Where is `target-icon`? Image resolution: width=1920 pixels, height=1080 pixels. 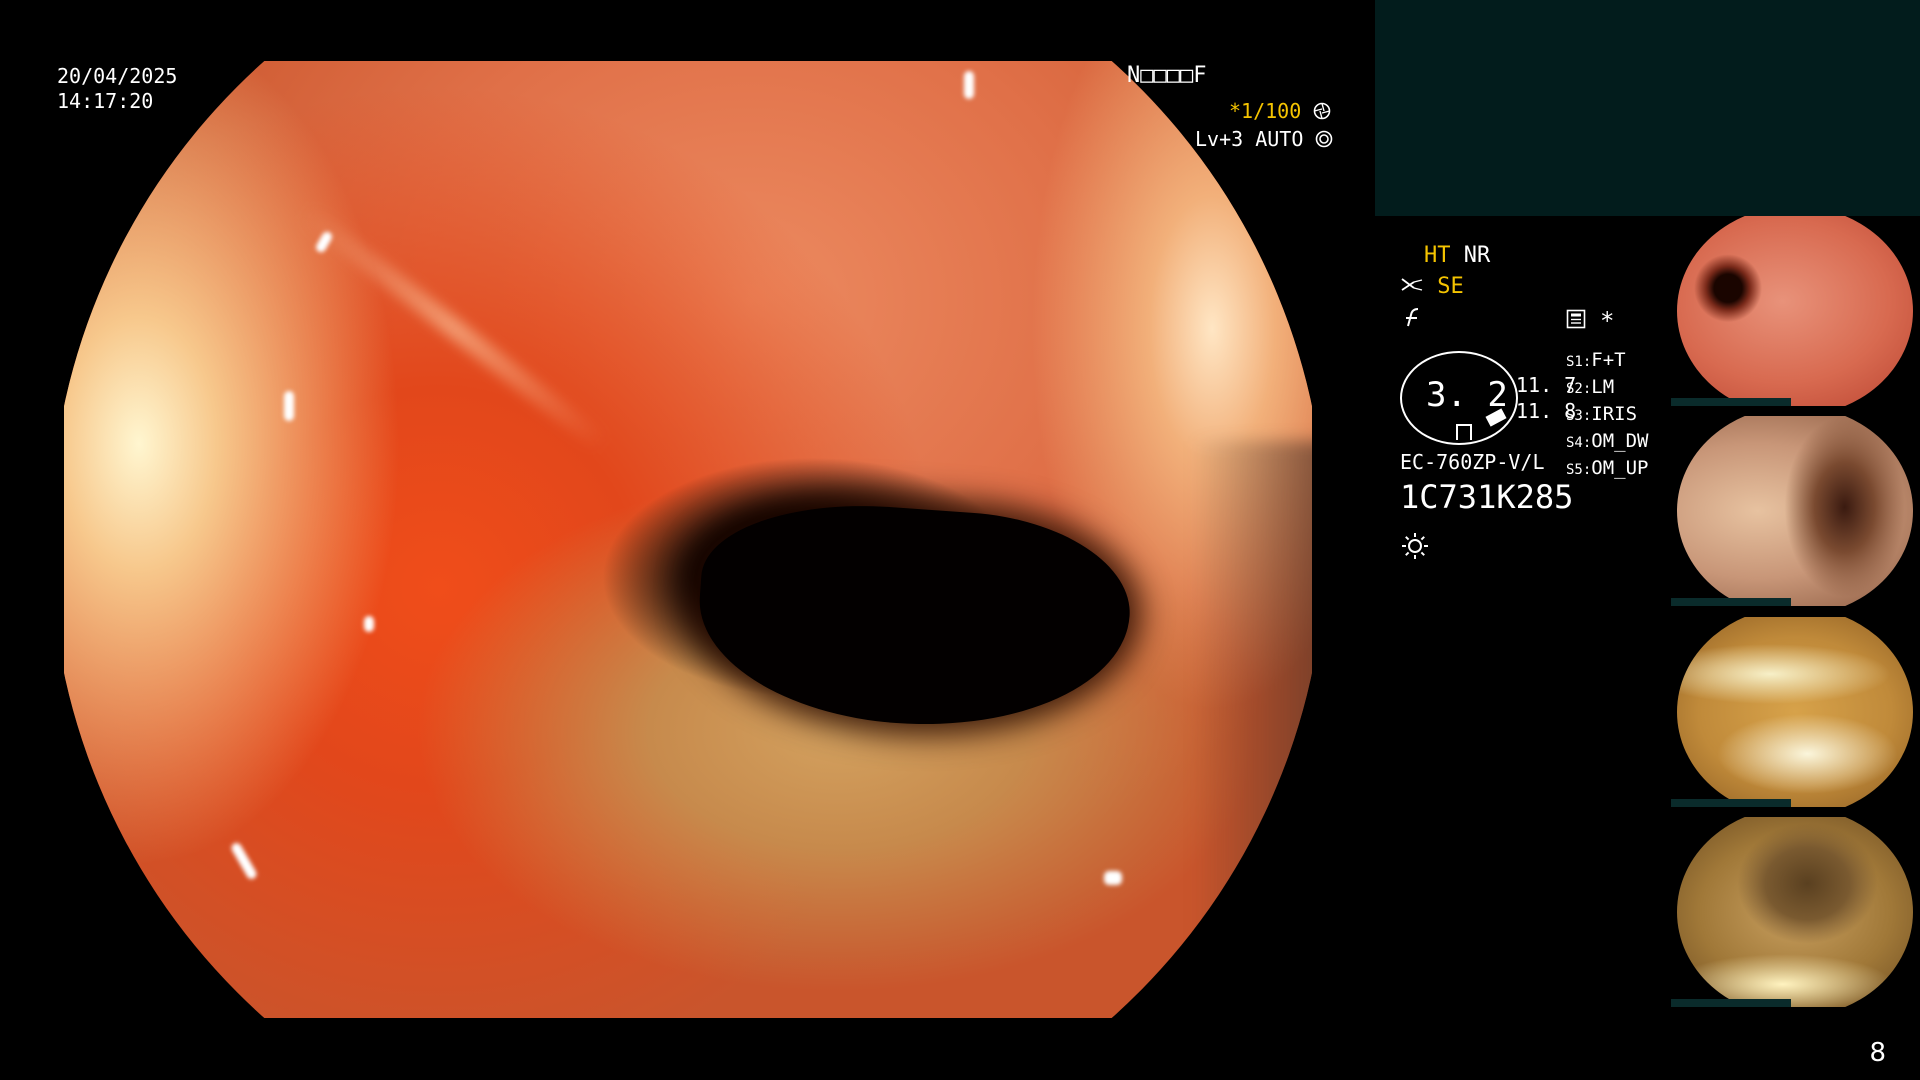 target-icon is located at coordinates (1324, 139).